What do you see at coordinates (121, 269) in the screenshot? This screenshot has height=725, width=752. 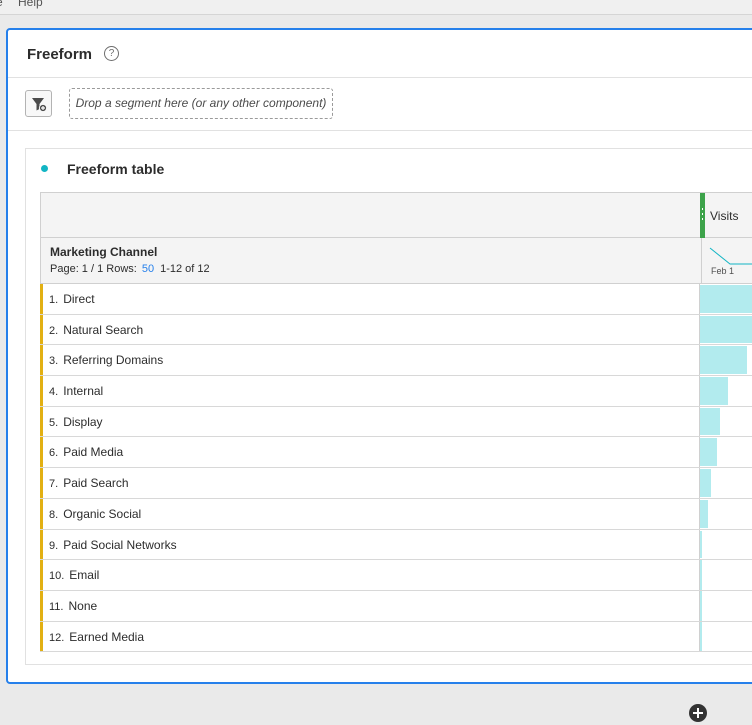 I see `rows-label: Rows:` at bounding box center [121, 269].